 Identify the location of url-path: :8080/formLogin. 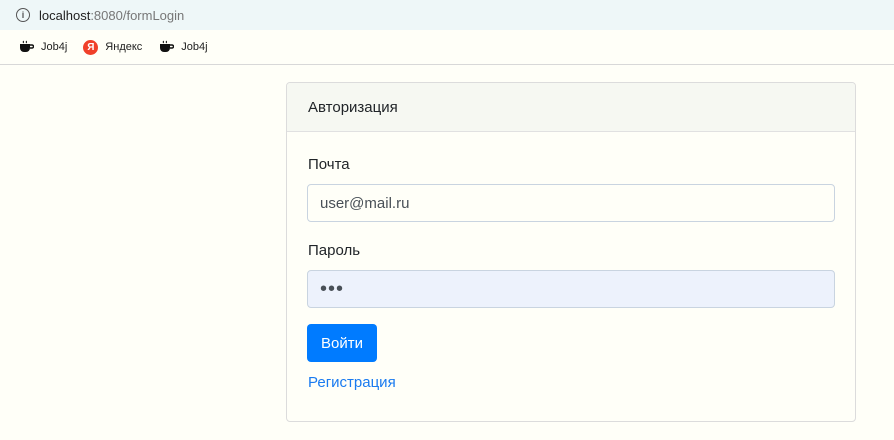
(137, 15).